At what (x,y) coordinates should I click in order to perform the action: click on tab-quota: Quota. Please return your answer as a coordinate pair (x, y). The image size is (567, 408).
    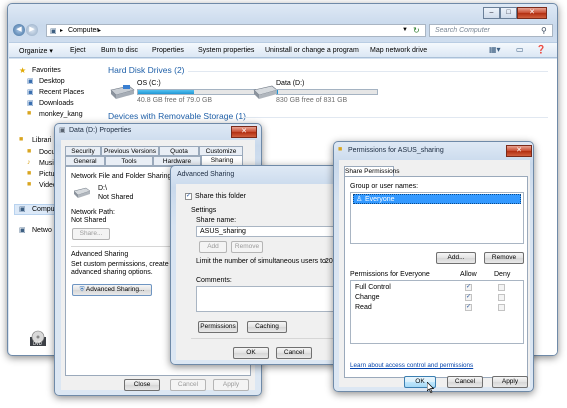
    Looking at the image, I should click on (179, 151).